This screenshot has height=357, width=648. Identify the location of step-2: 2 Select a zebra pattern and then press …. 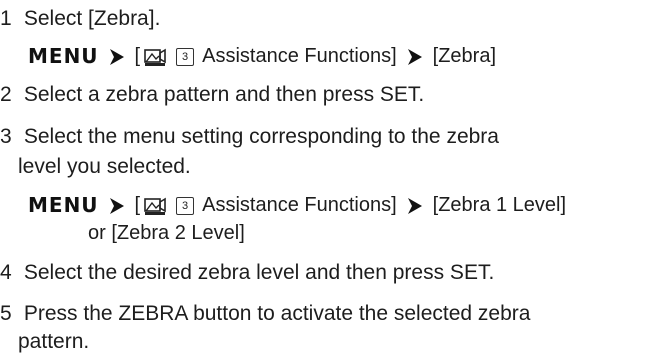
(212, 95).